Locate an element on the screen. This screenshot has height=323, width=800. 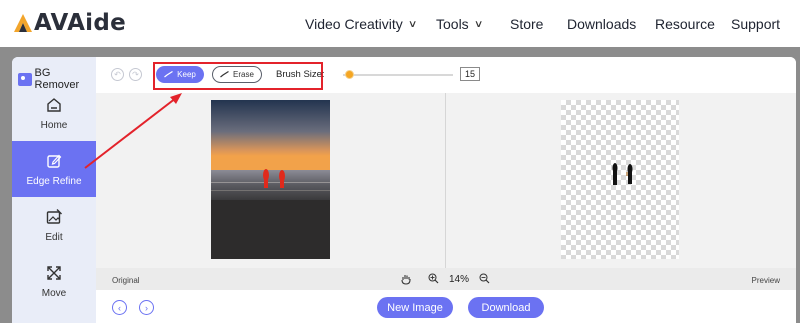
next-button: › is located at coordinates (146, 307).